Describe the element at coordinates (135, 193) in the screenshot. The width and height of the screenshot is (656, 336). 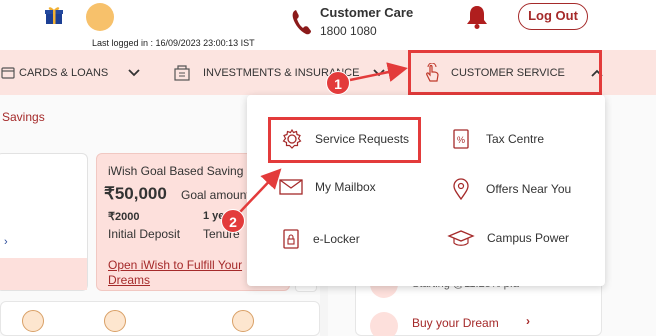
I see `goal-amount: ₹50,000` at that location.